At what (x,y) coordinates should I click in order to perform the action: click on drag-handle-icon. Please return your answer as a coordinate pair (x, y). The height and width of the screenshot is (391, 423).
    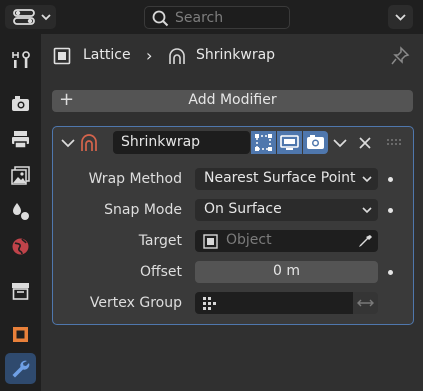
    Looking at the image, I should click on (394, 143).